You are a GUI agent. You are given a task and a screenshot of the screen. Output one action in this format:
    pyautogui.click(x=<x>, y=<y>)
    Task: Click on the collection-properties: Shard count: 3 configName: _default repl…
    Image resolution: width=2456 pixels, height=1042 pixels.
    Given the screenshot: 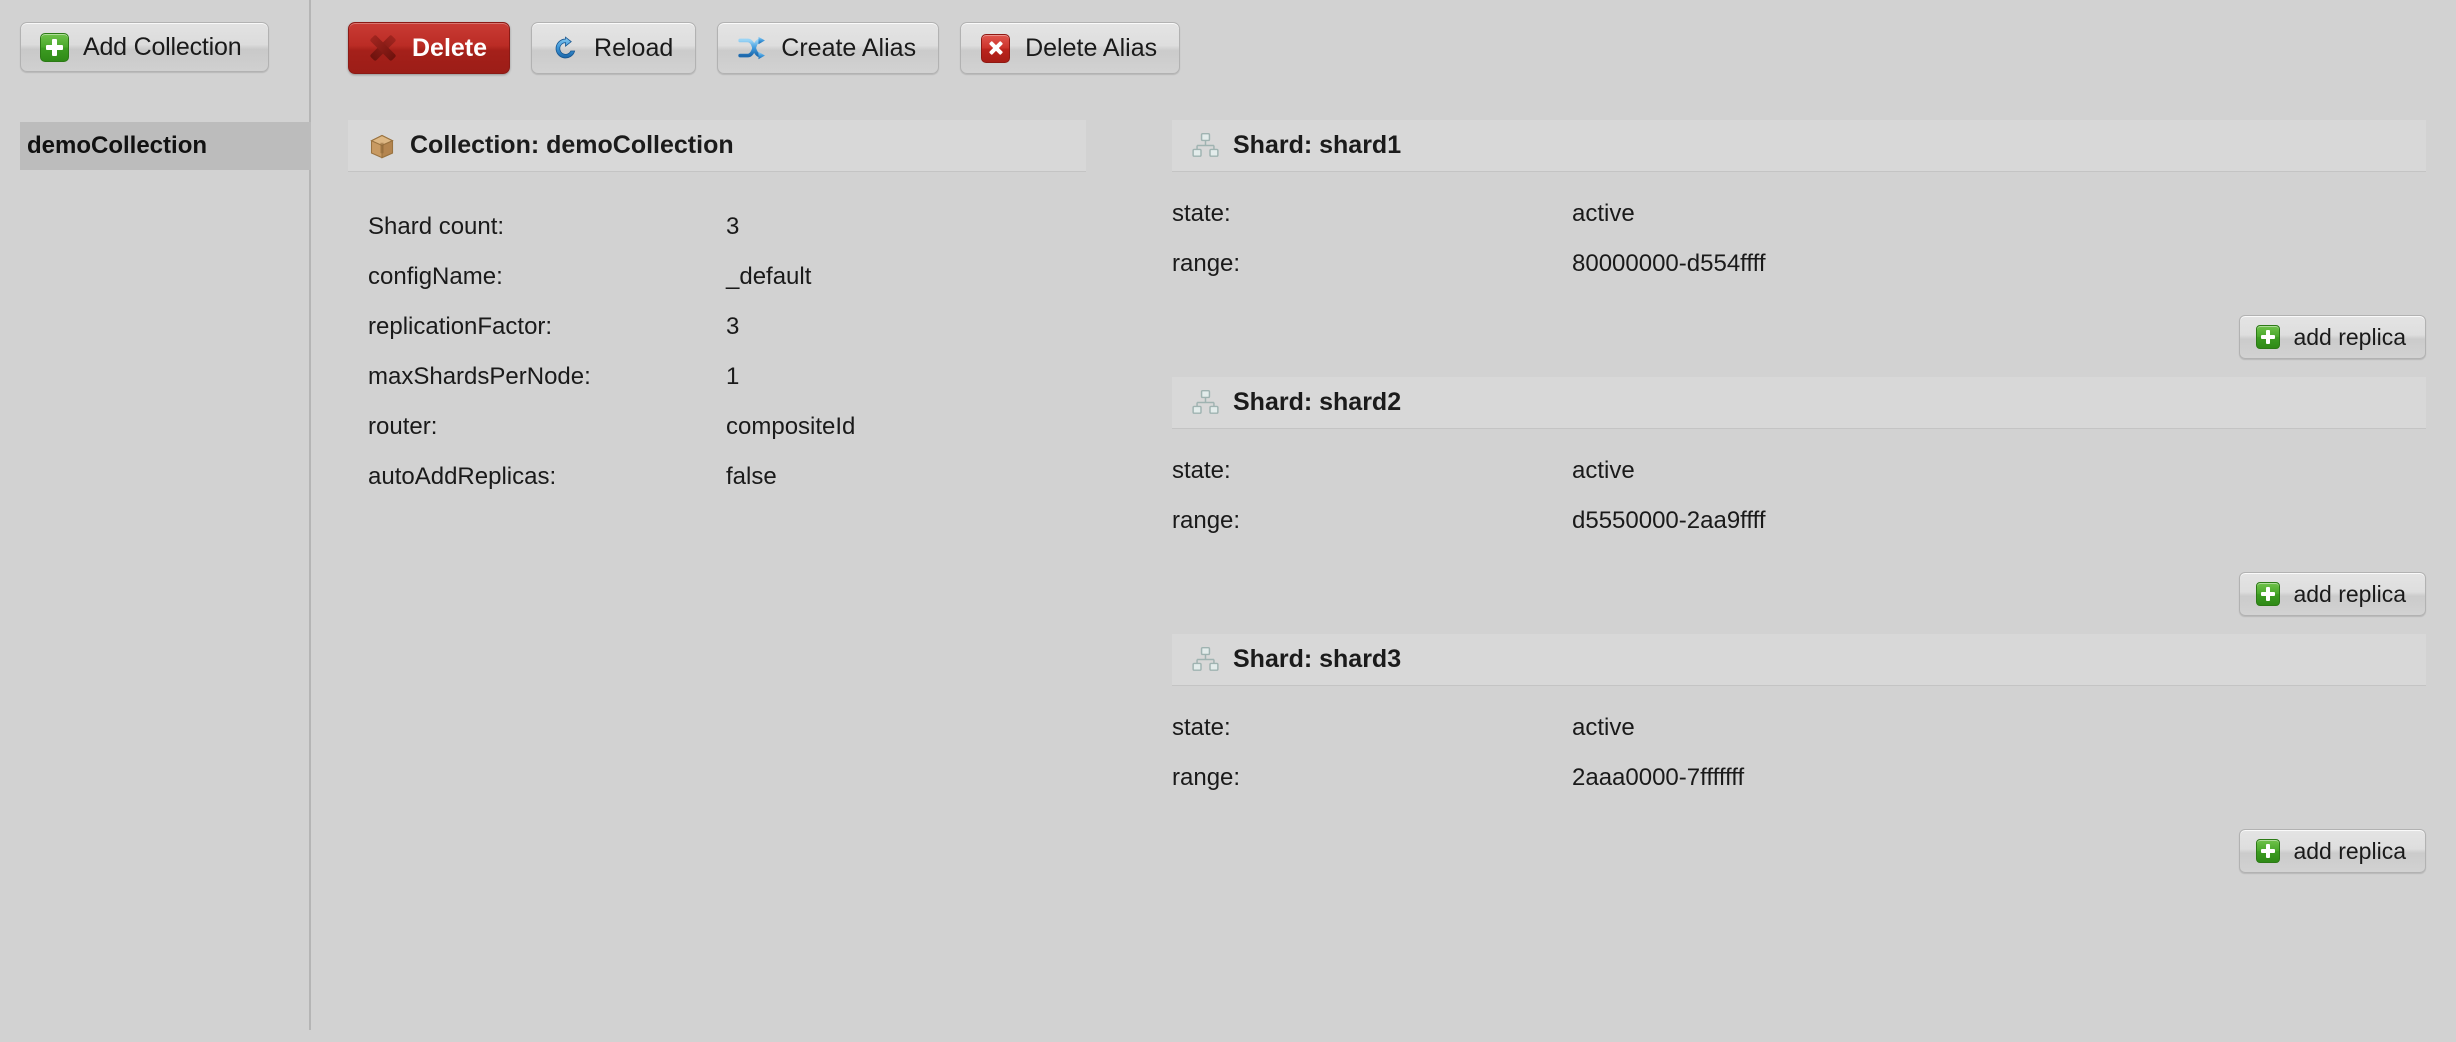 What is the action you would take?
    pyautogui.click(x=717, y=352)
    